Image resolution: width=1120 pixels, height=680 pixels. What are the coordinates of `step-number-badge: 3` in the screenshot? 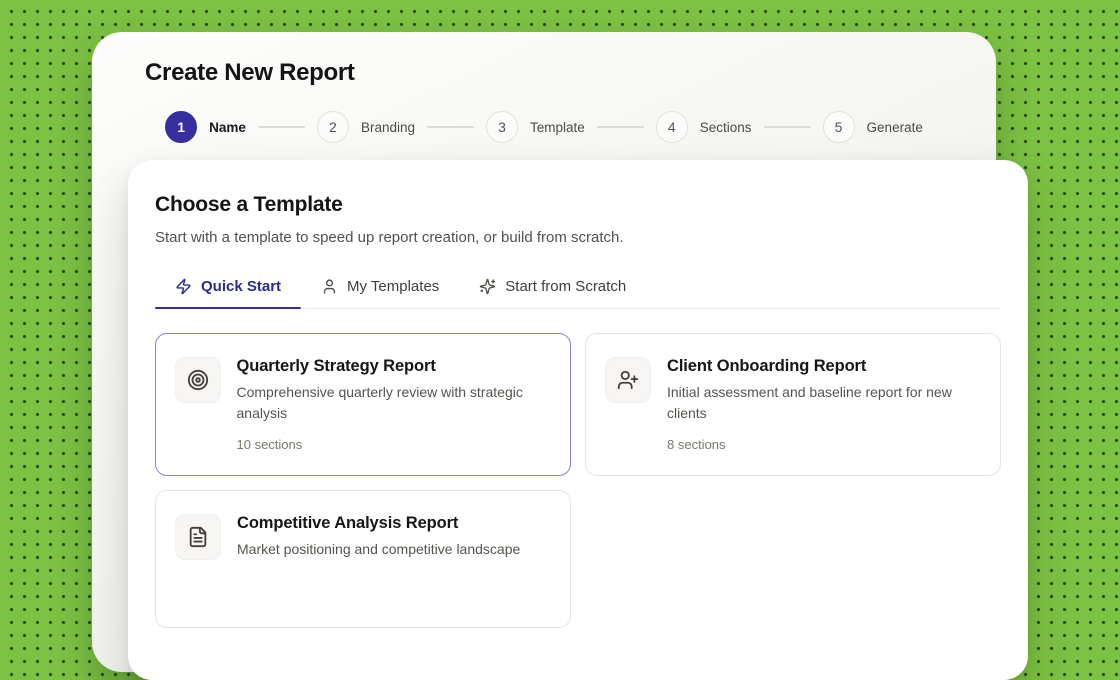 It's located at (501, 127).